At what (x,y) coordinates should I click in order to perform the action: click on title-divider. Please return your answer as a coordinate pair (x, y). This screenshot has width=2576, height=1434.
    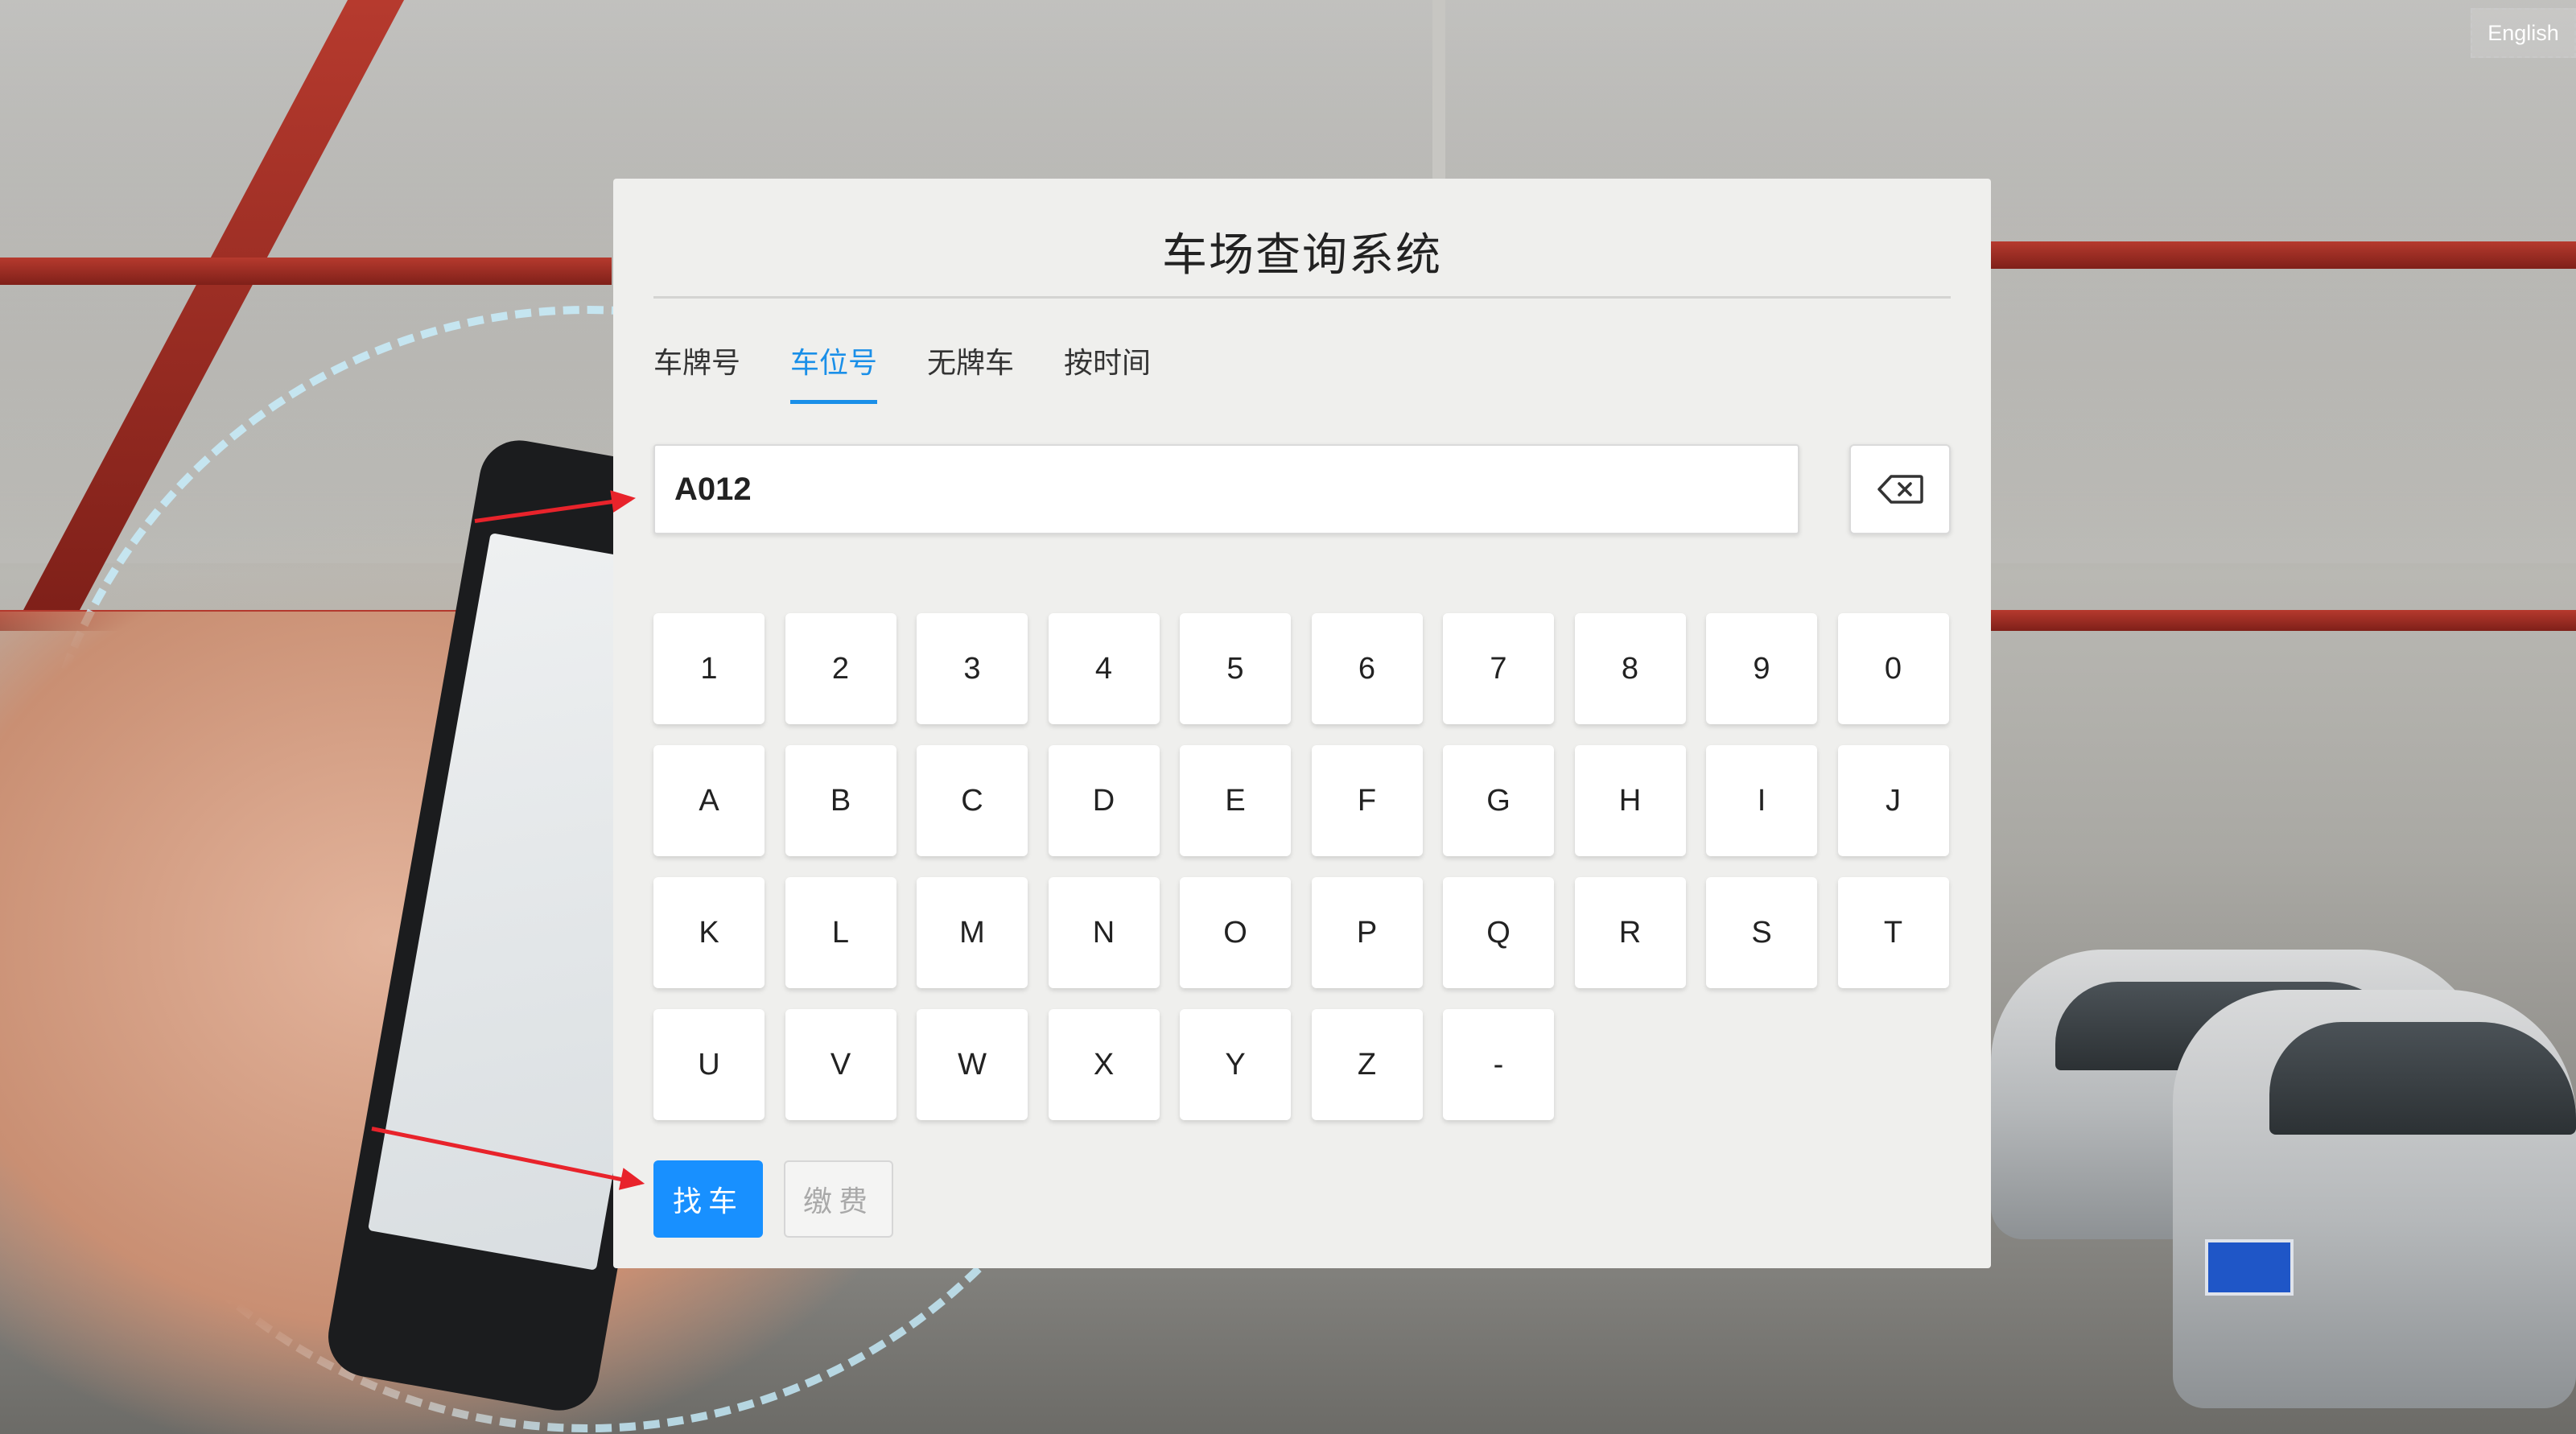
    Looking at the image, I should click on (1302, 297).